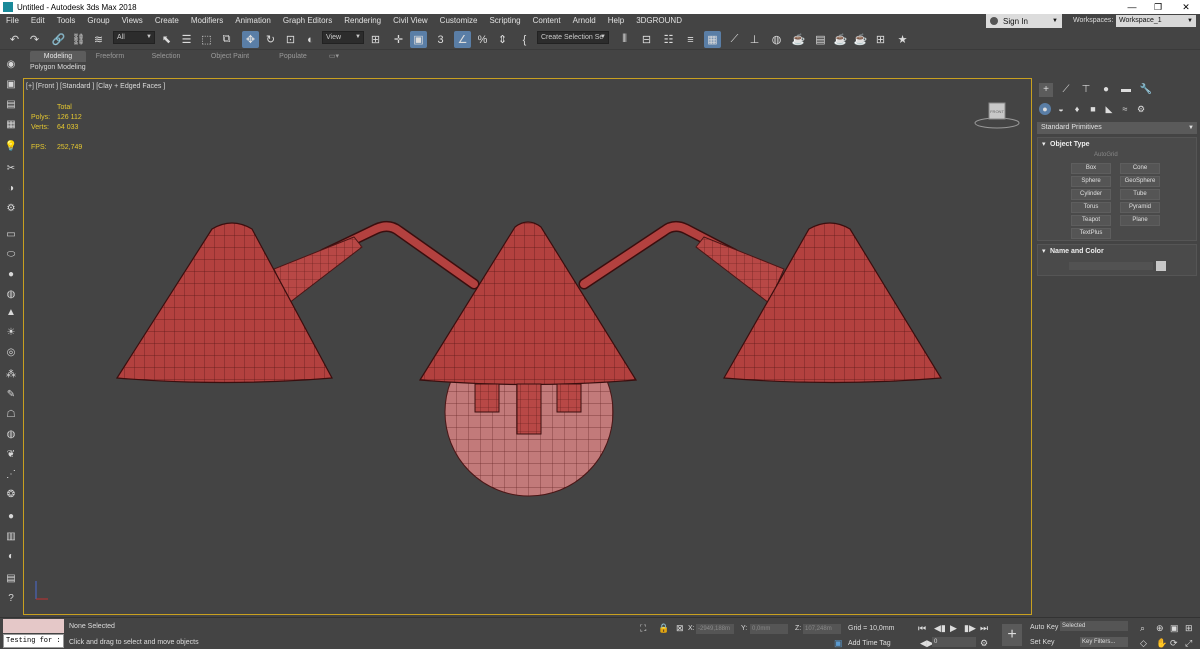 The image size is (1200, 649). Describe the element at coordinates (680, 628) in the screenshot. I see `absolute-mode-icon: ⊠` at that location.